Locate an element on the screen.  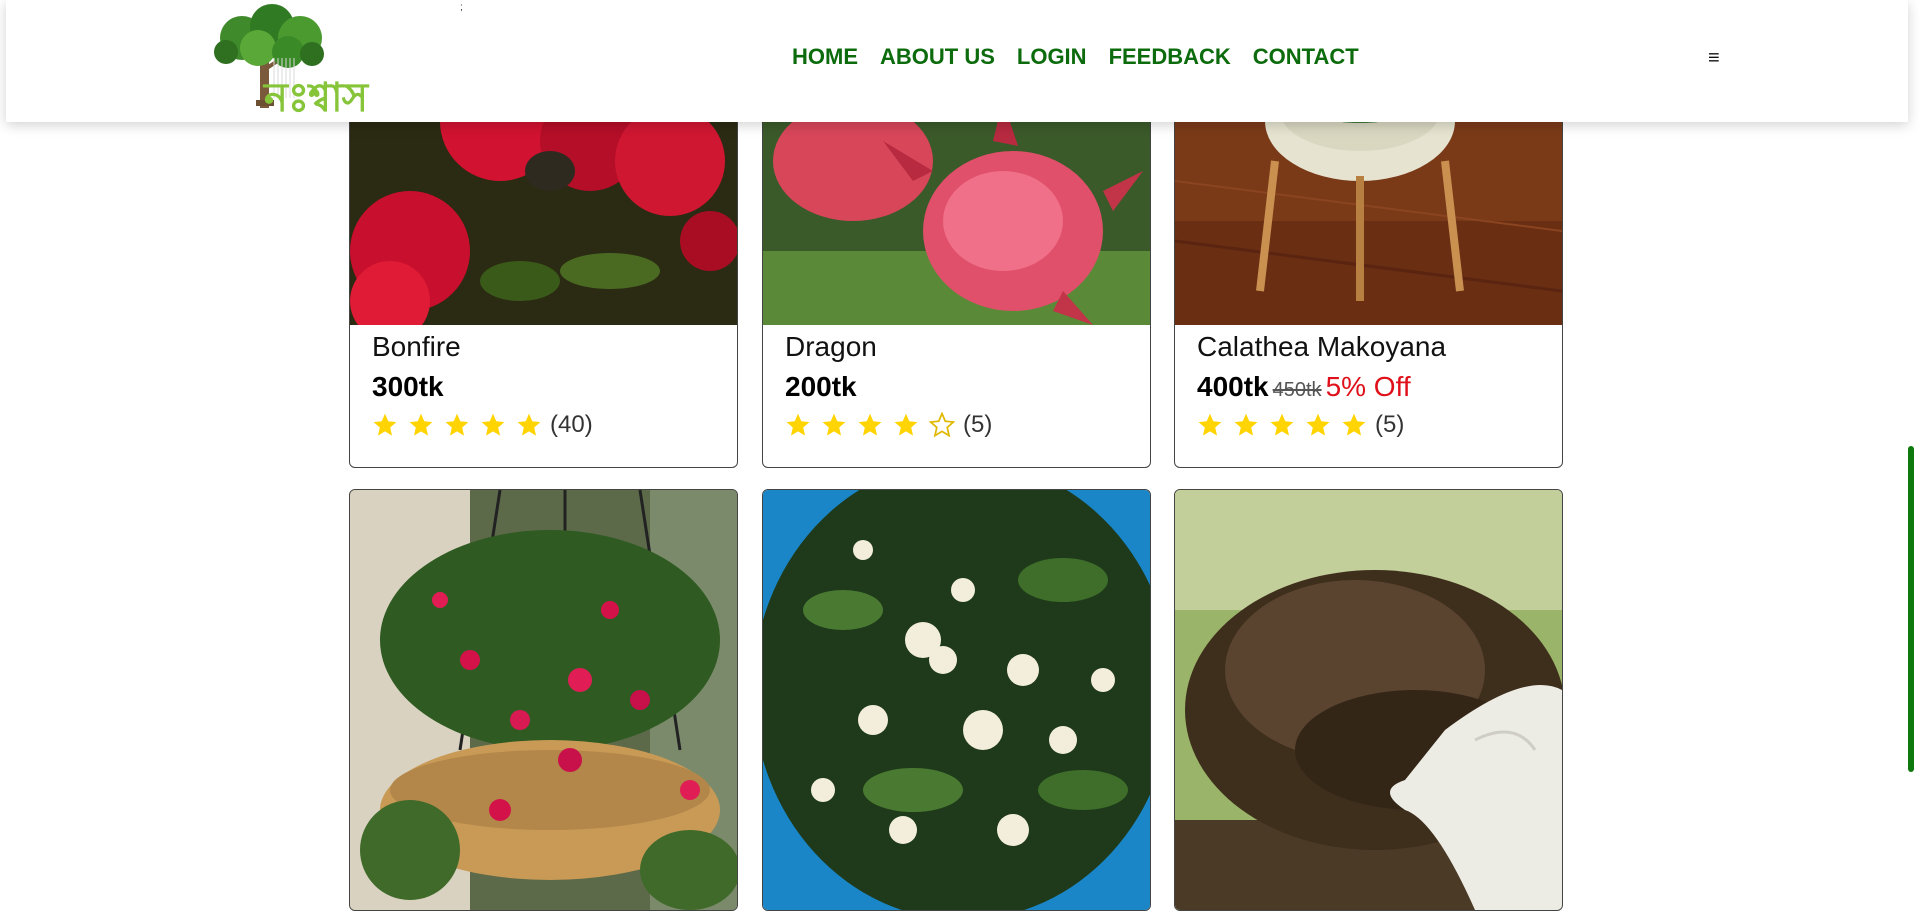
nav-link-home: HOME is located at coordinates (825, 57).